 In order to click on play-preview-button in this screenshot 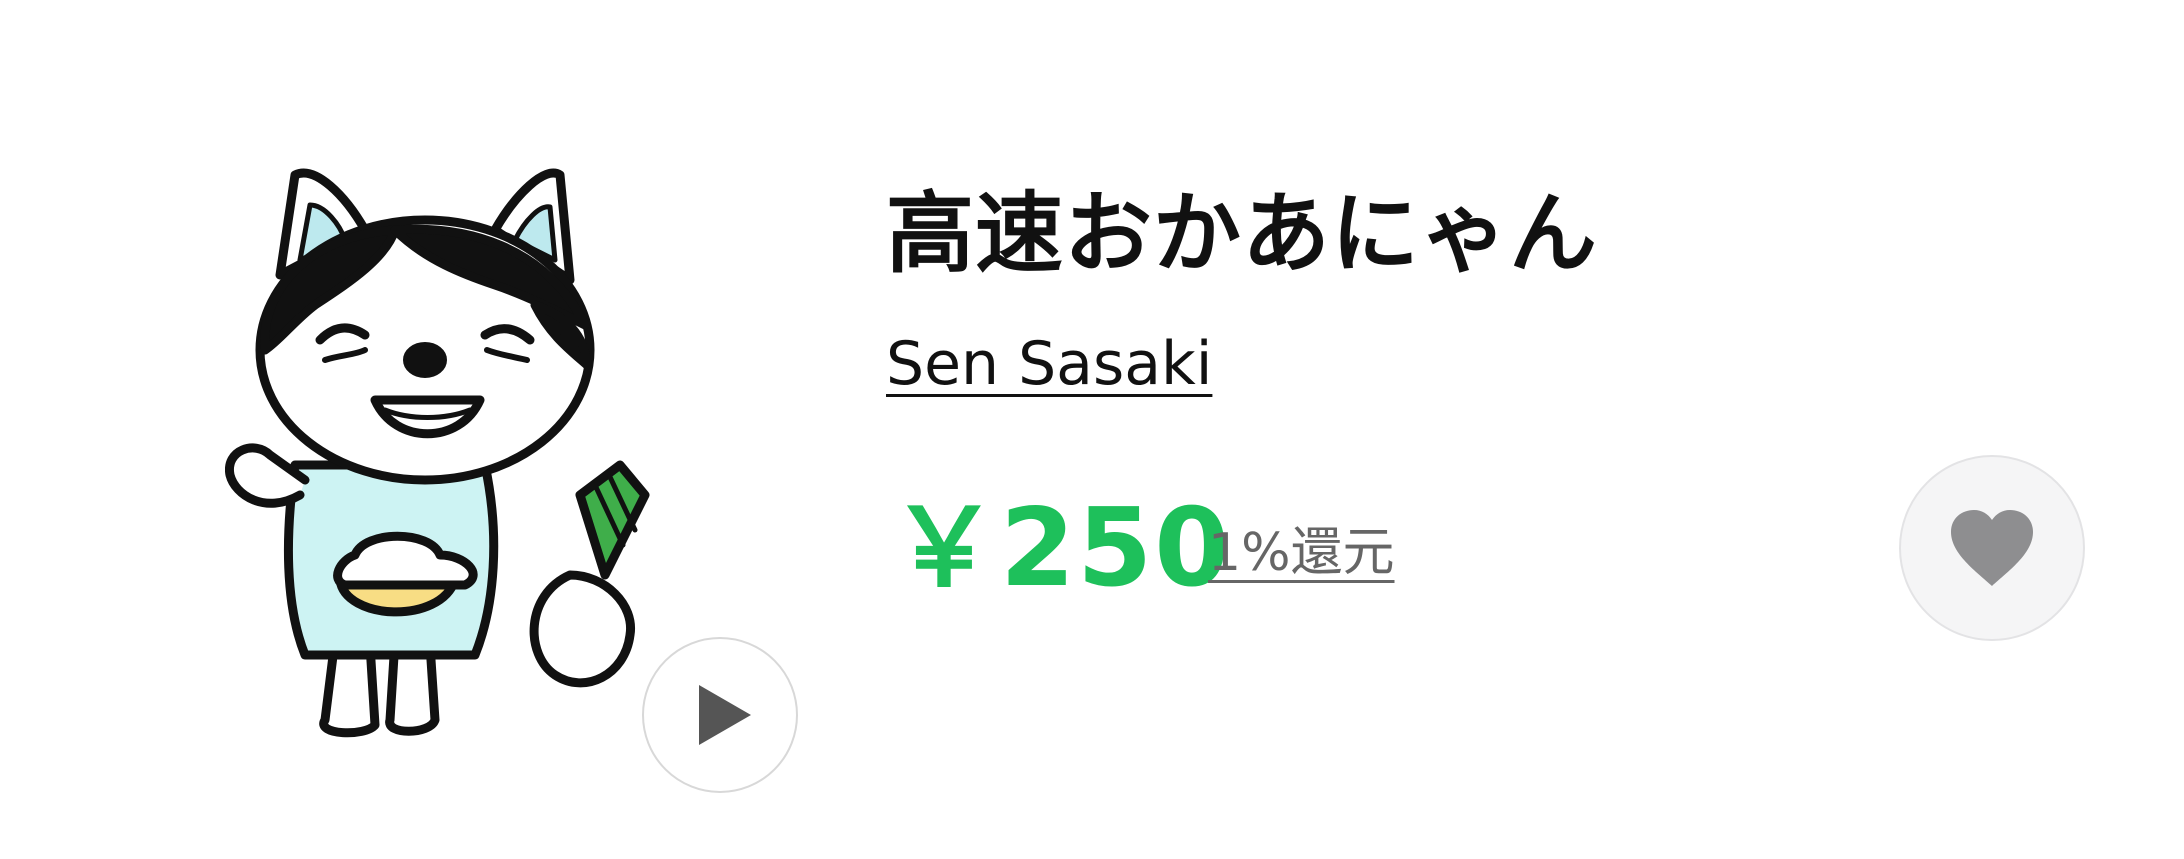, I will do `click(720, 715)`.